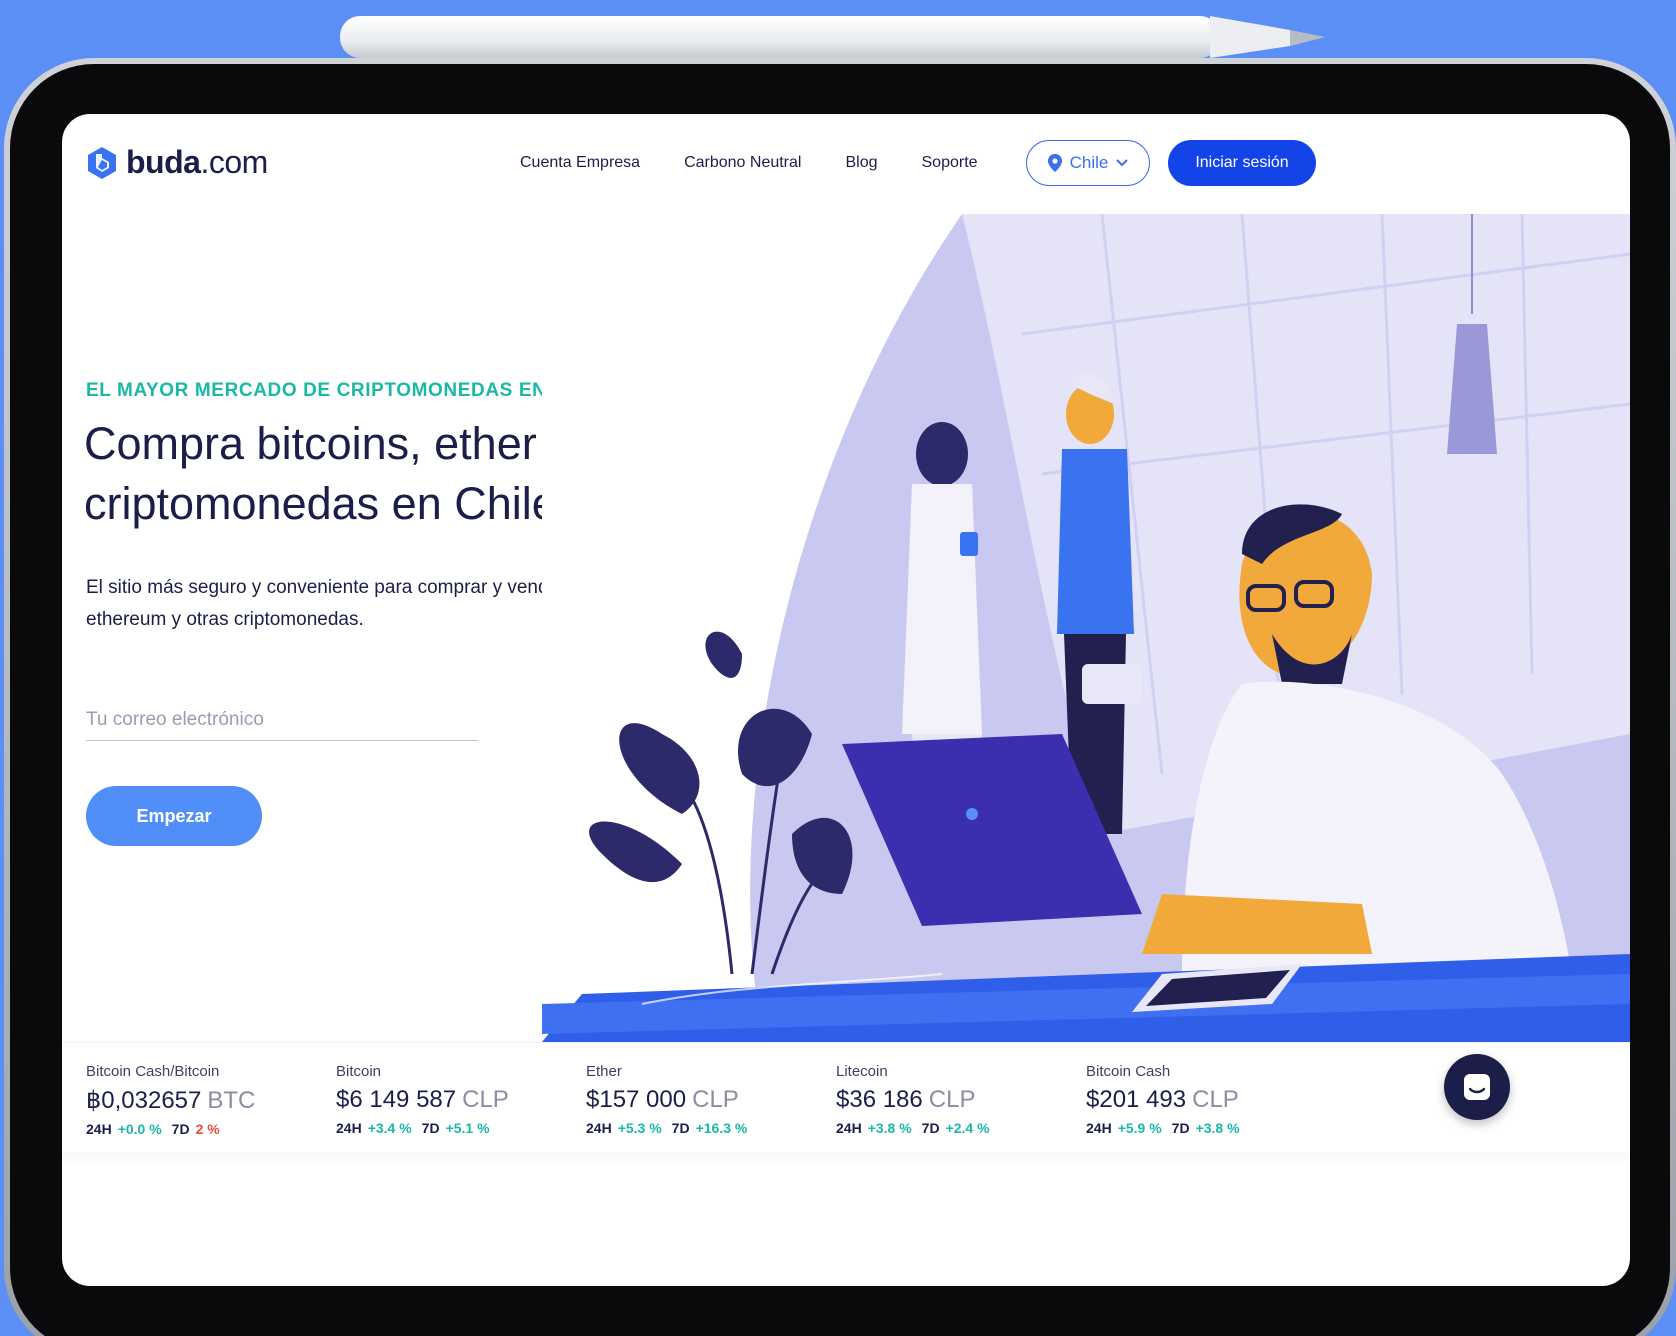 The height and width of the screenshot is (1336, 1676). Describe the element at coordinates (1128, 1071) in the screenshot. I see `ticker-name: Bitcoin Cash` at that location.